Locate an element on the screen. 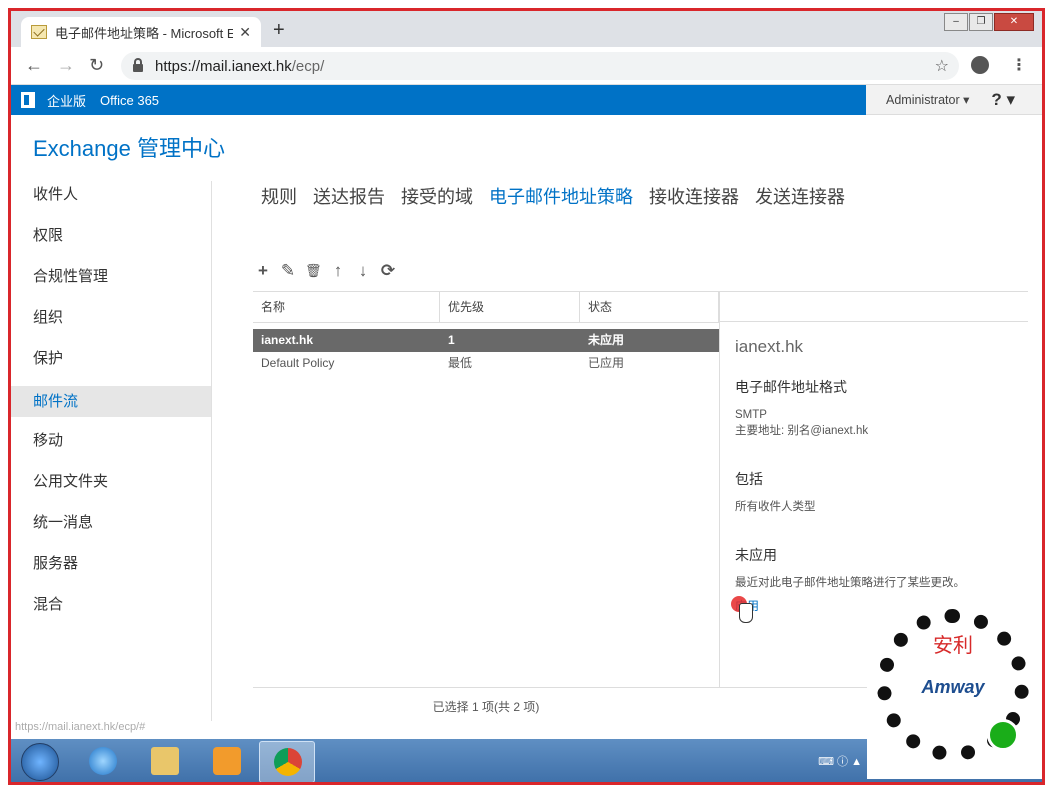 This screenshot has height=797, width=1053. details-header-strip is located at coordinates (873, 306).